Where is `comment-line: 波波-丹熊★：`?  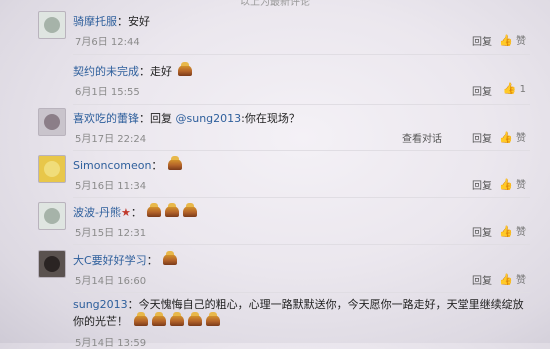
comment-line: 波波-丹熊★： is located at coordinates (136, 211).